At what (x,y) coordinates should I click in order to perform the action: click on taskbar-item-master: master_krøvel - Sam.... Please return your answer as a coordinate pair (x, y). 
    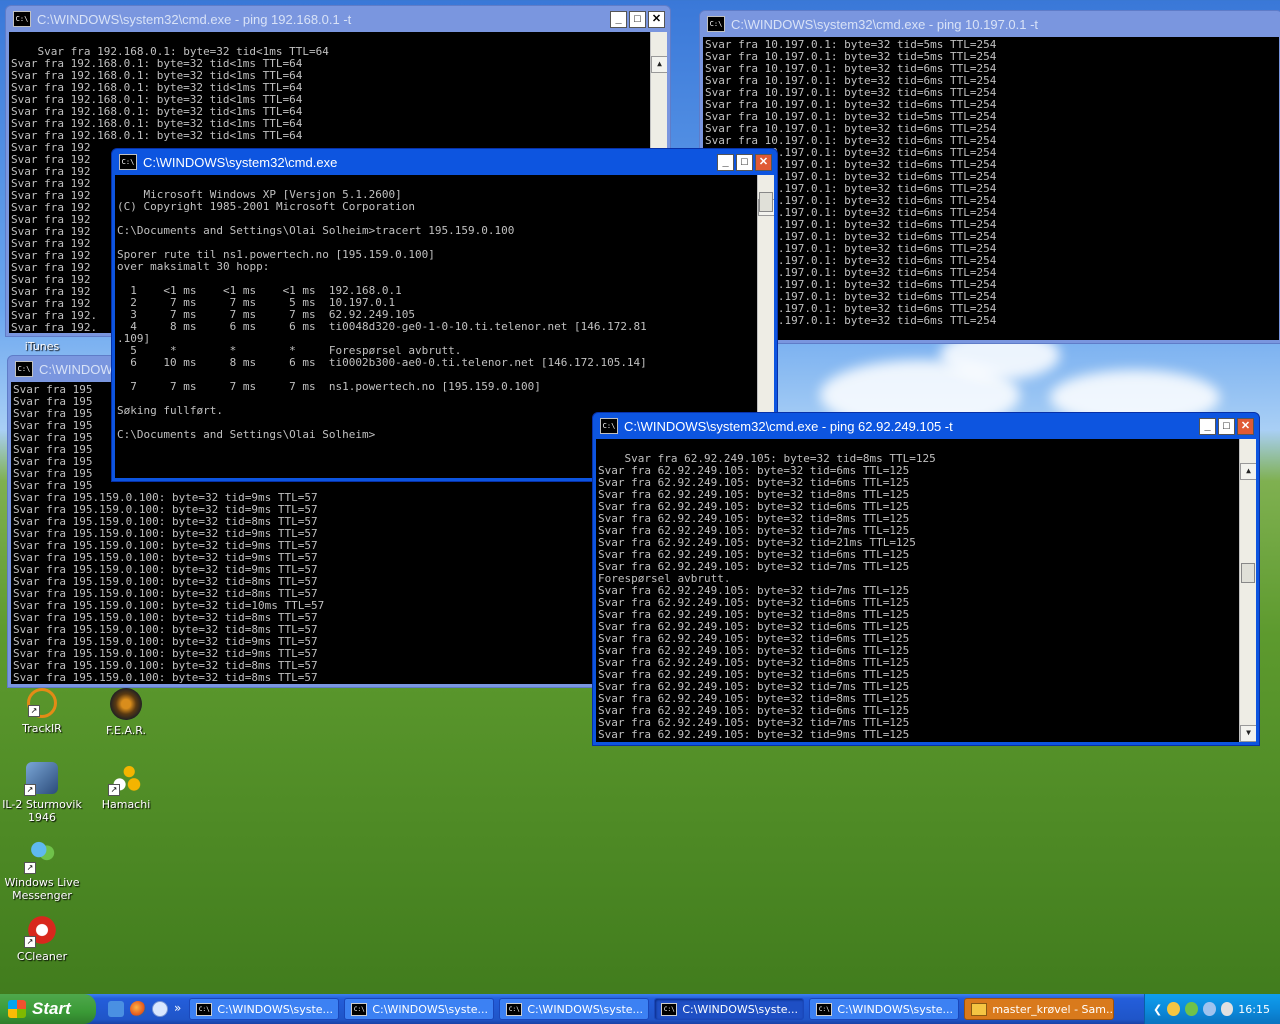
    Looking at the image, I should click on (1039, 1009).